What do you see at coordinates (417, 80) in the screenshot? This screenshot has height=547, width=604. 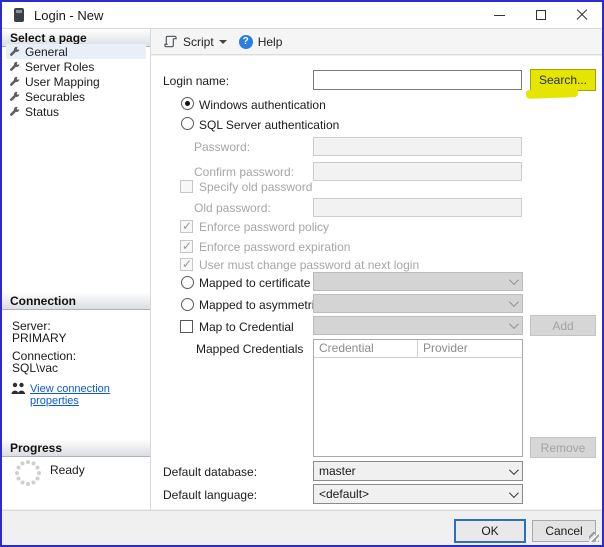 I see `login-name-input` at bounding box center [417, 80].